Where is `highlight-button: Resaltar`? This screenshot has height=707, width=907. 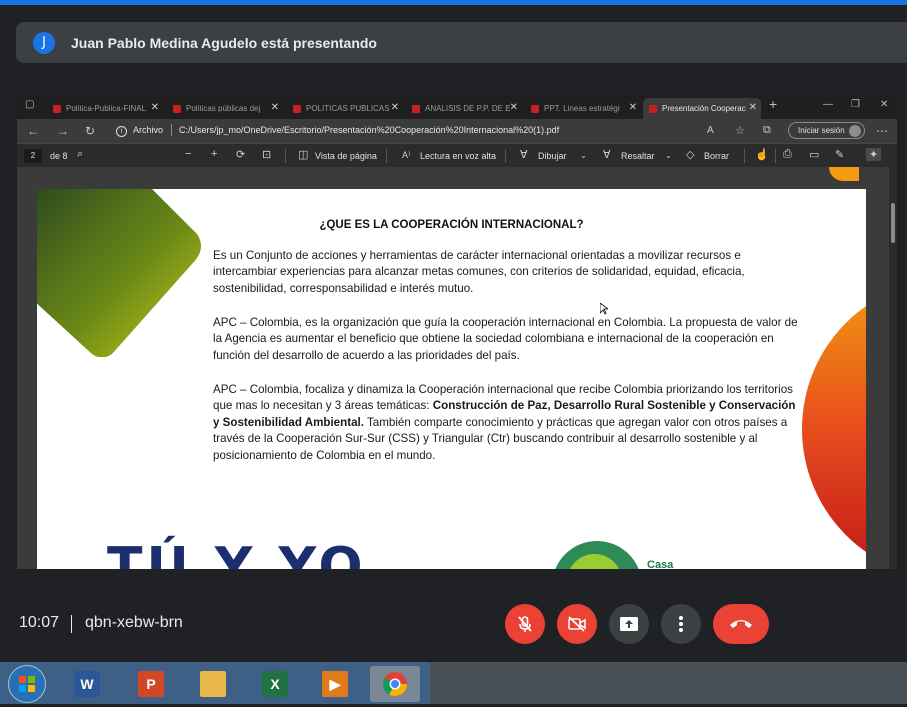 highlight-button: Resaltar is located at coordinates (638, 156).